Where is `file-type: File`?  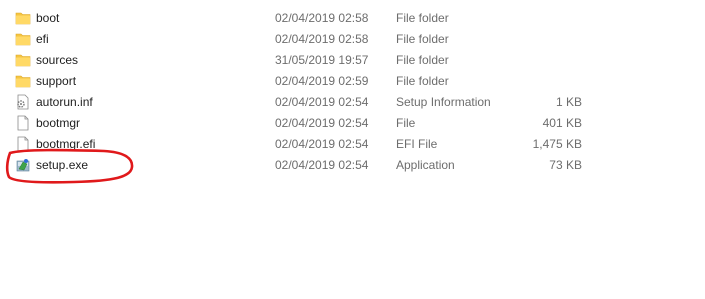
file-type: File is located at coordinates (406, 123).